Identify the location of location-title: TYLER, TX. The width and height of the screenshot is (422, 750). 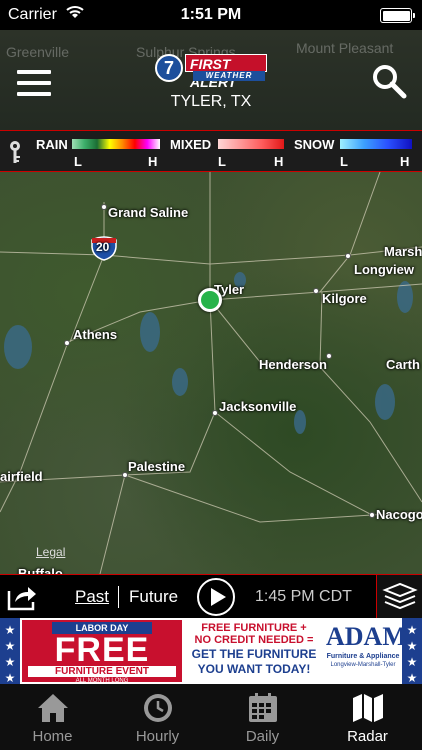
(211, 102).